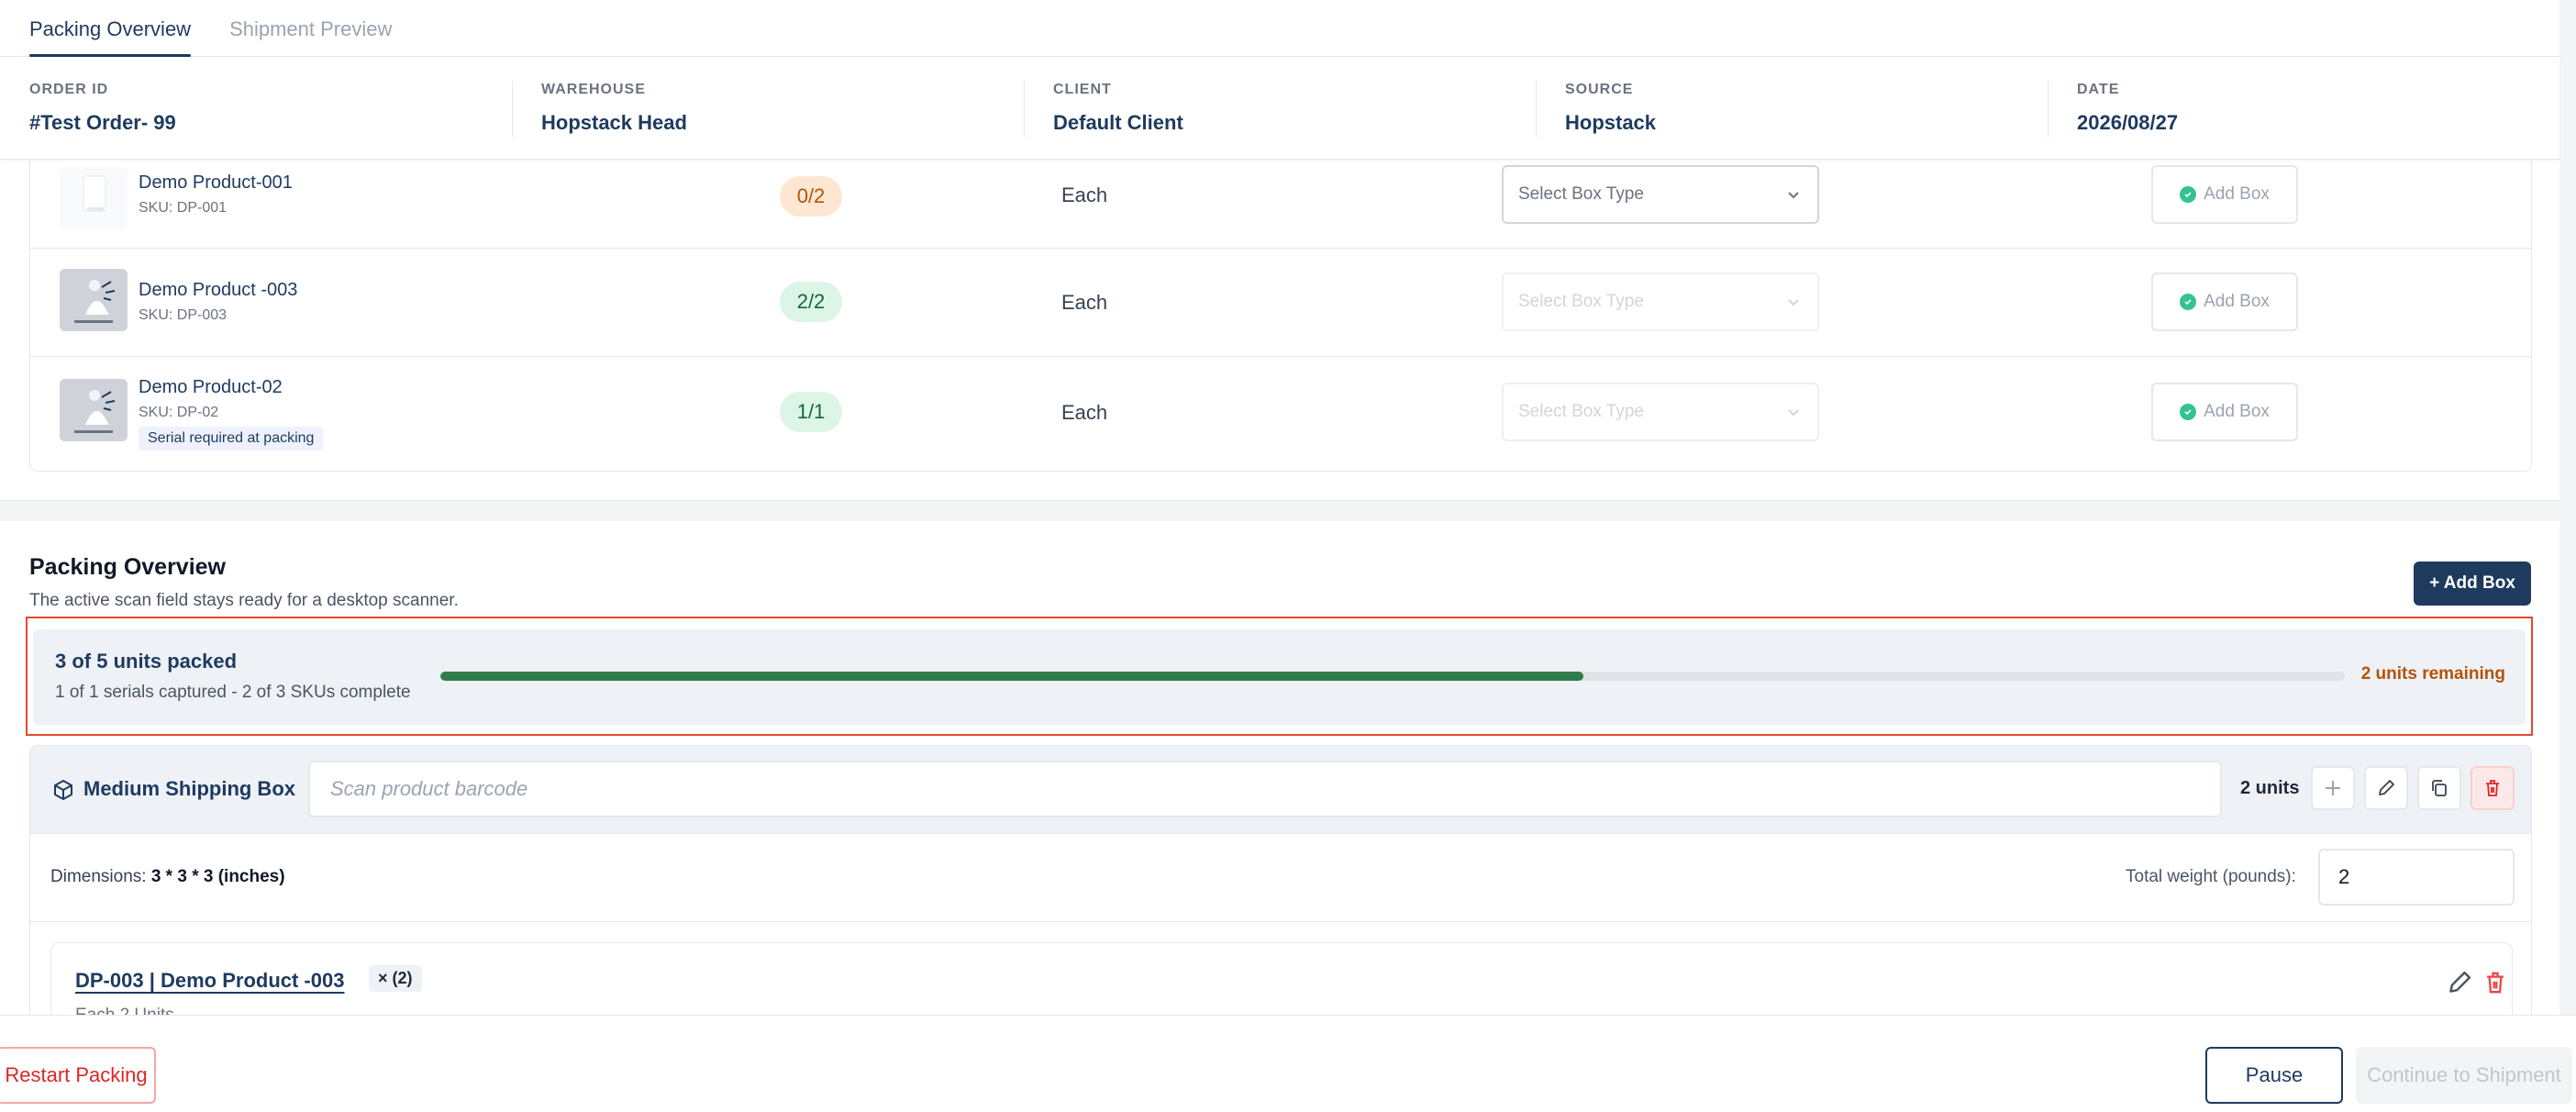  I want to click on order-id-cell: ORDER ID #Test Order- 99, so click(256, 108).